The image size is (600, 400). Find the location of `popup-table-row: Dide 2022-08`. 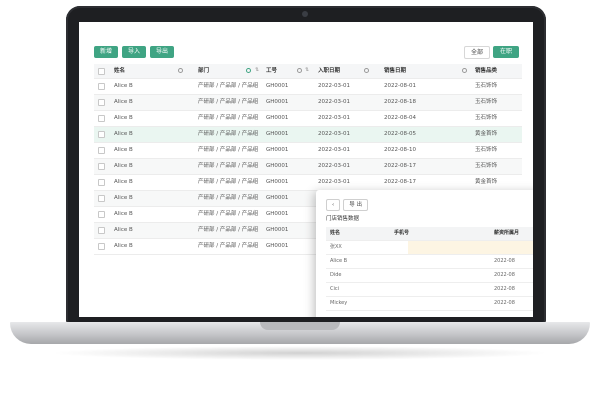

popup-table-row: Dide 2022-08 is located at coordinates (429, 276).